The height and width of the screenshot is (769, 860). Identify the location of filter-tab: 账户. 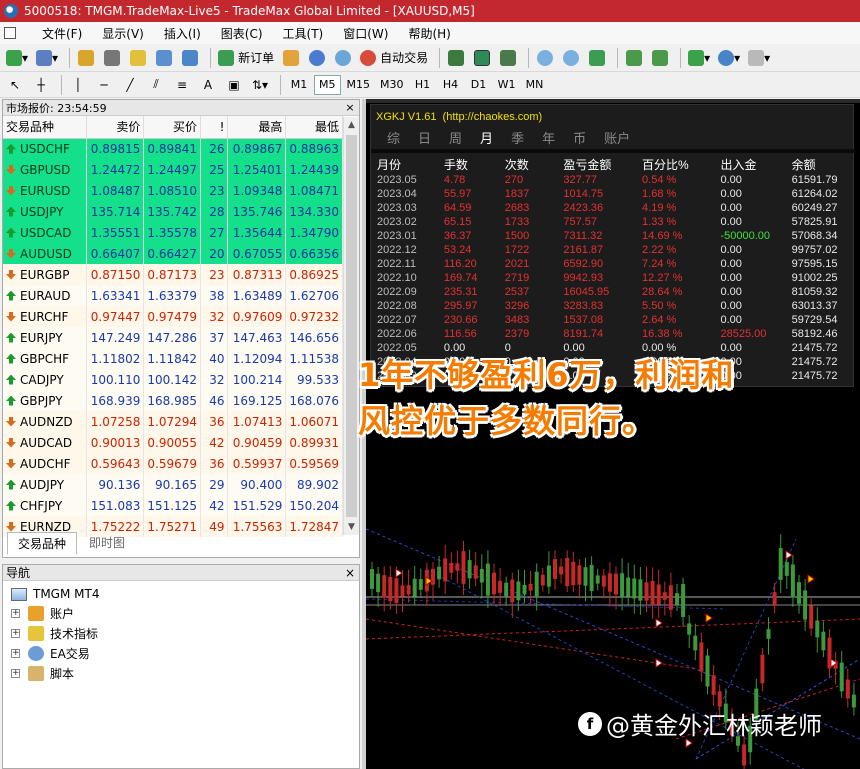
(617, 137).